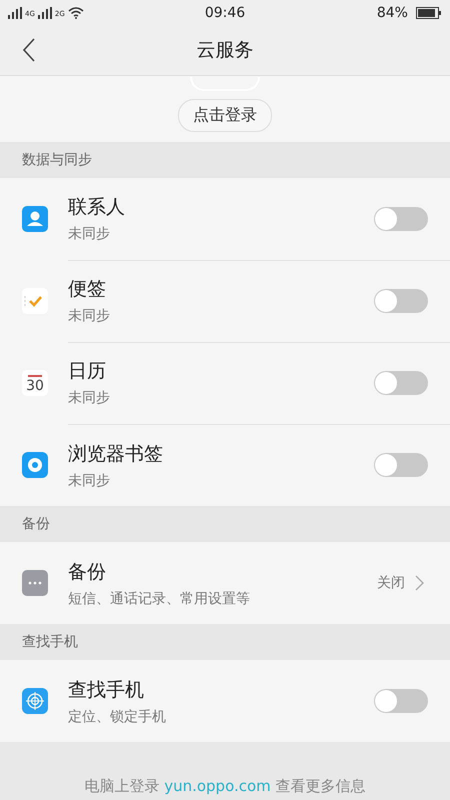 This screenshot has height=800, width=450. I want to click on compass-icon, so click(35, 465).